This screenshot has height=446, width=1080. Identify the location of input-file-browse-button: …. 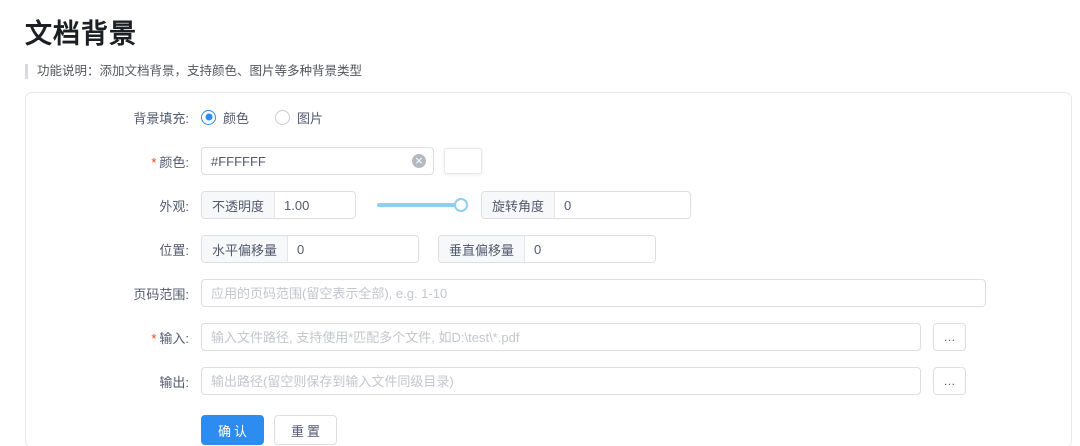
(949, 337).